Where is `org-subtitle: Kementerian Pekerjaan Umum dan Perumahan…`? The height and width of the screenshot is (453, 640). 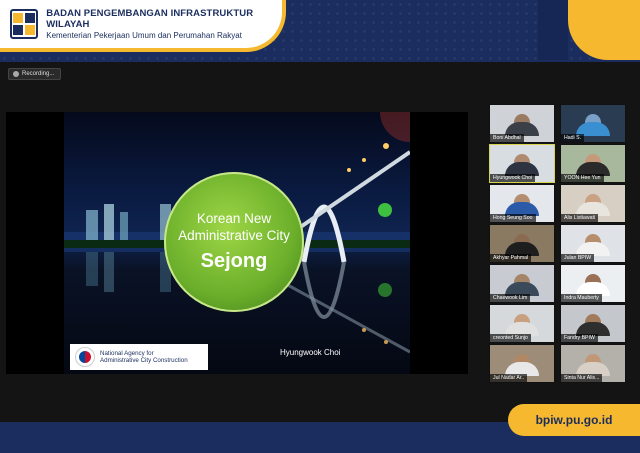
org-subtitle: Kementerian Pekerjaan Umum dan Perumahan… is located at coordinates (144, 35).